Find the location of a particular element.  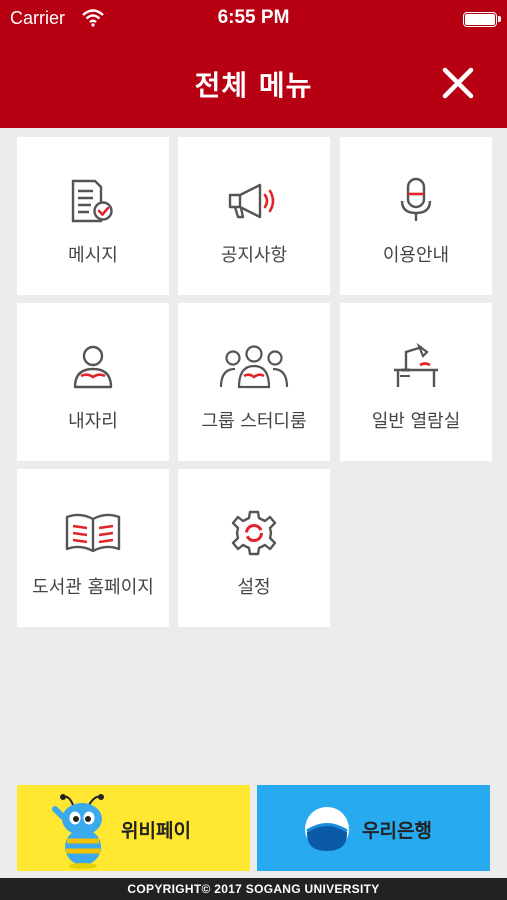

megaphone-icon is located at coordinates (251, 201).